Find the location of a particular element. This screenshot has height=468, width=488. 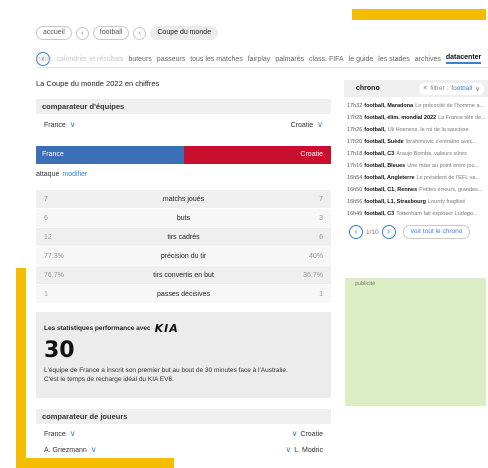

stat-right-value: 7 is located at coordinates (321, 199).